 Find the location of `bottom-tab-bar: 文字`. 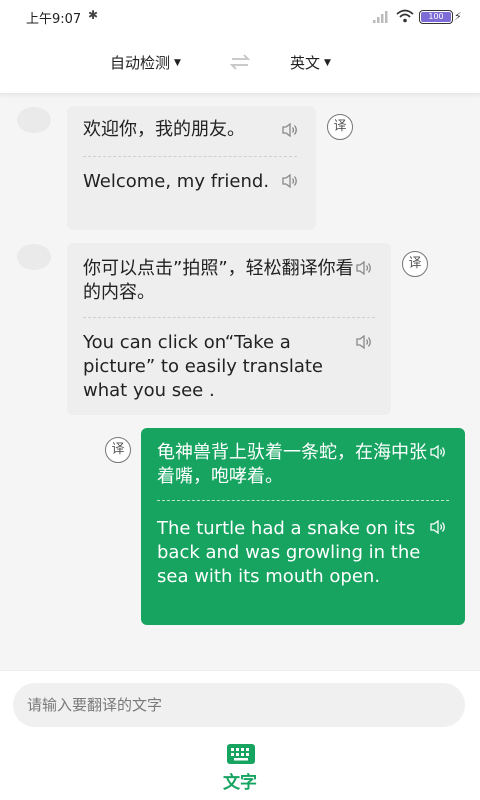

bottom-tab-bar: 文字 is located at coordinates (240, 769).